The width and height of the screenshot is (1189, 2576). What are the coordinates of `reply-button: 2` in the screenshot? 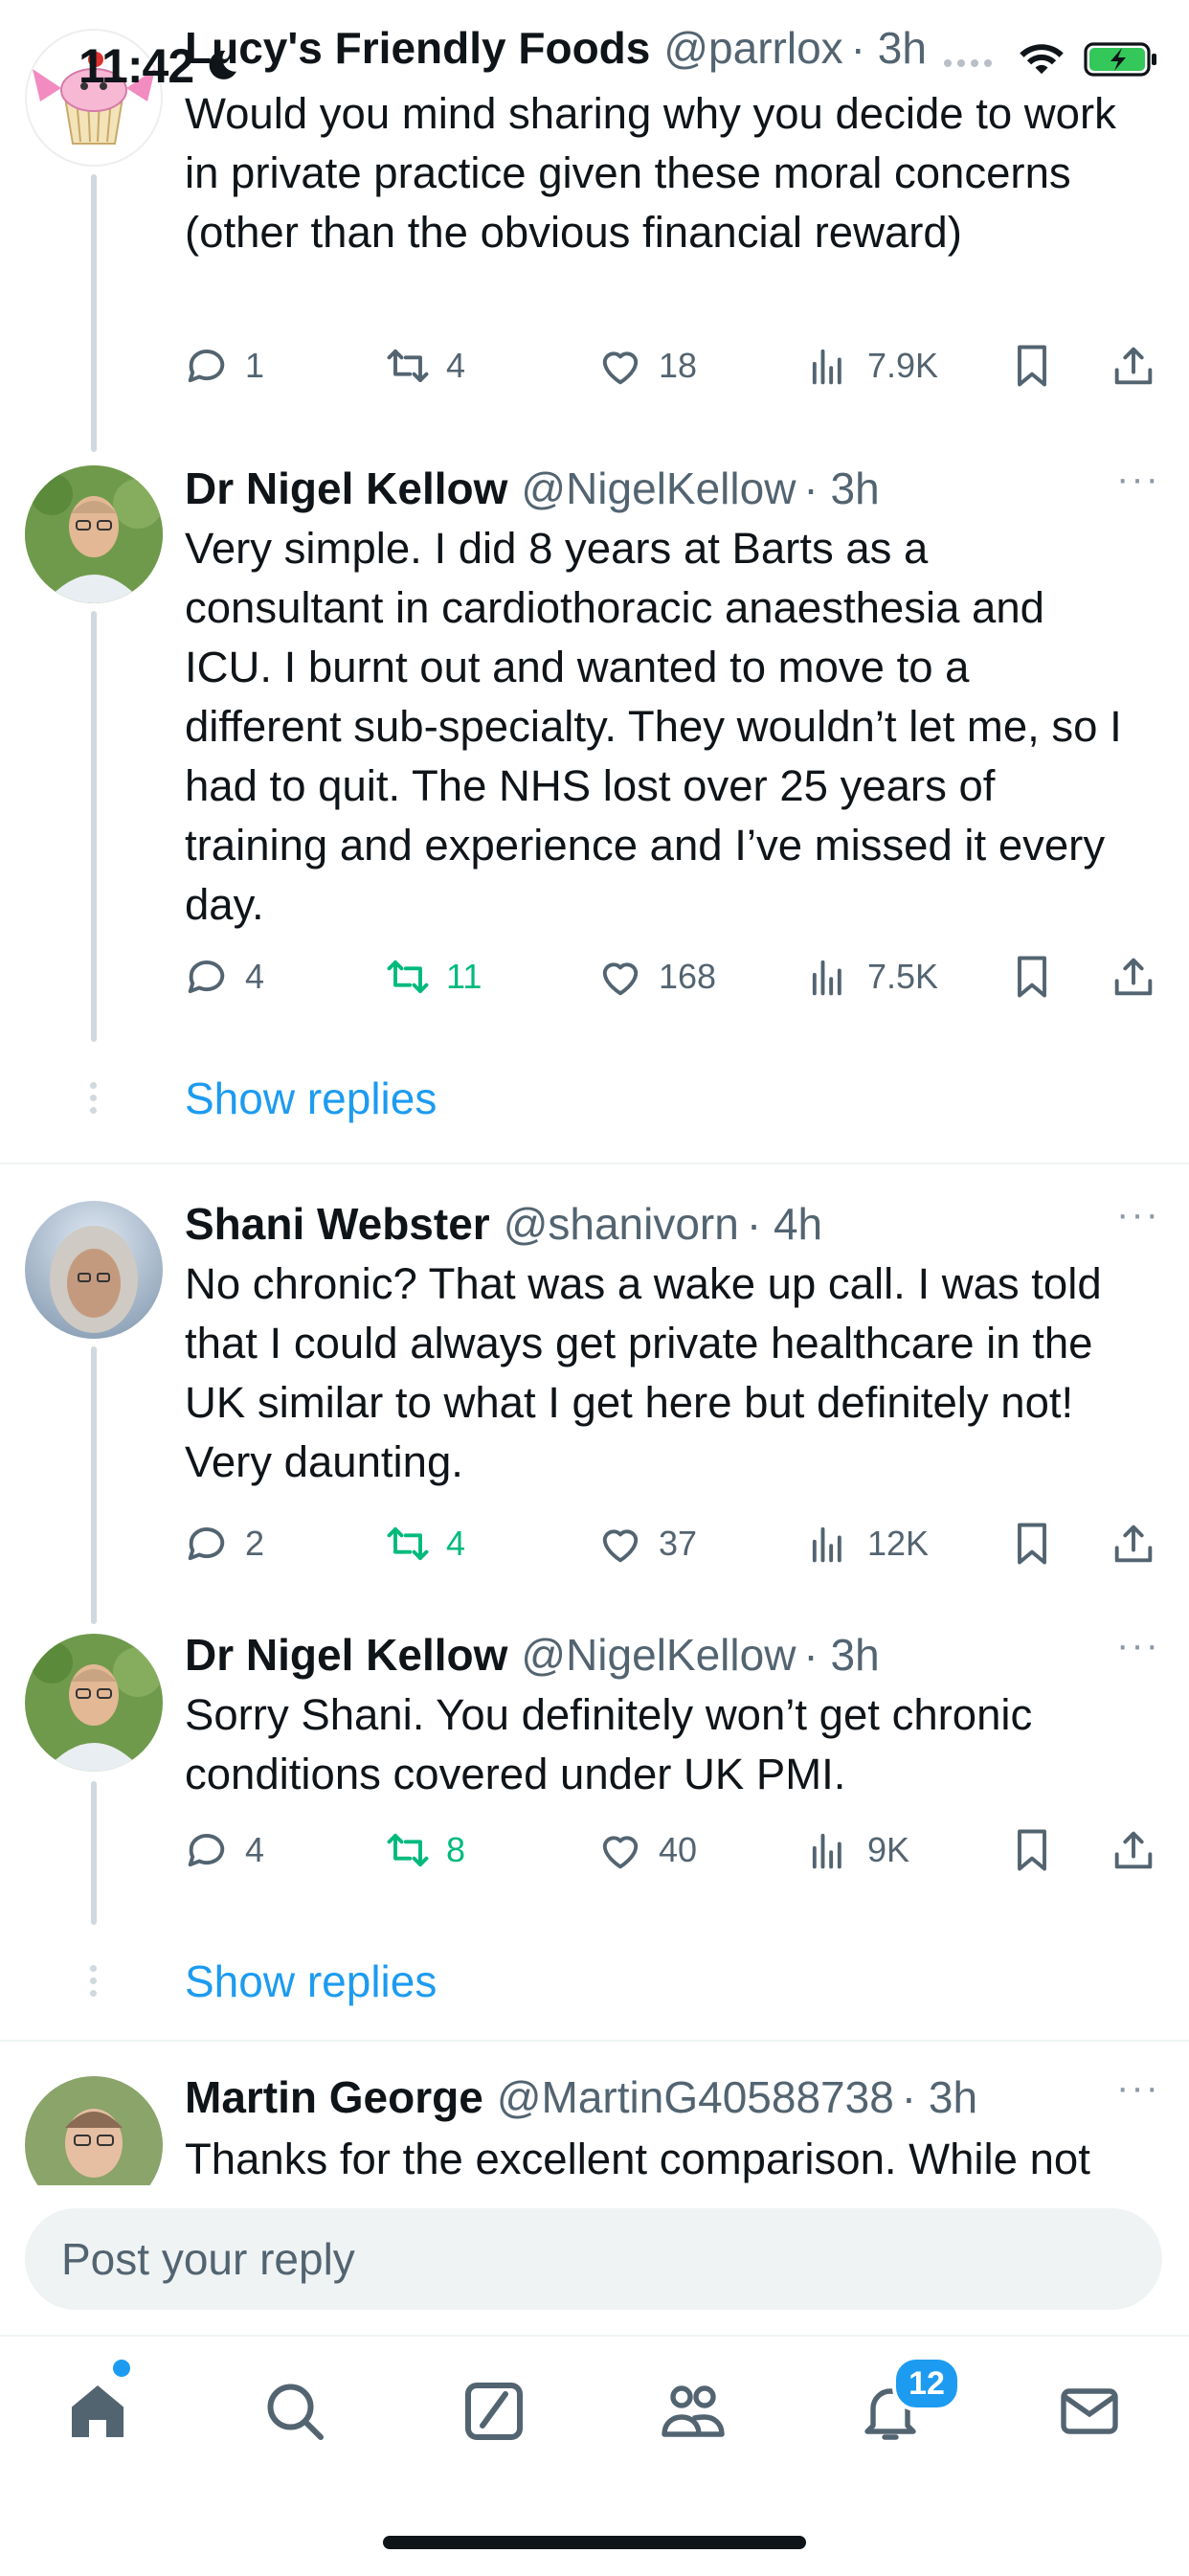 It's located at (223, 1544).